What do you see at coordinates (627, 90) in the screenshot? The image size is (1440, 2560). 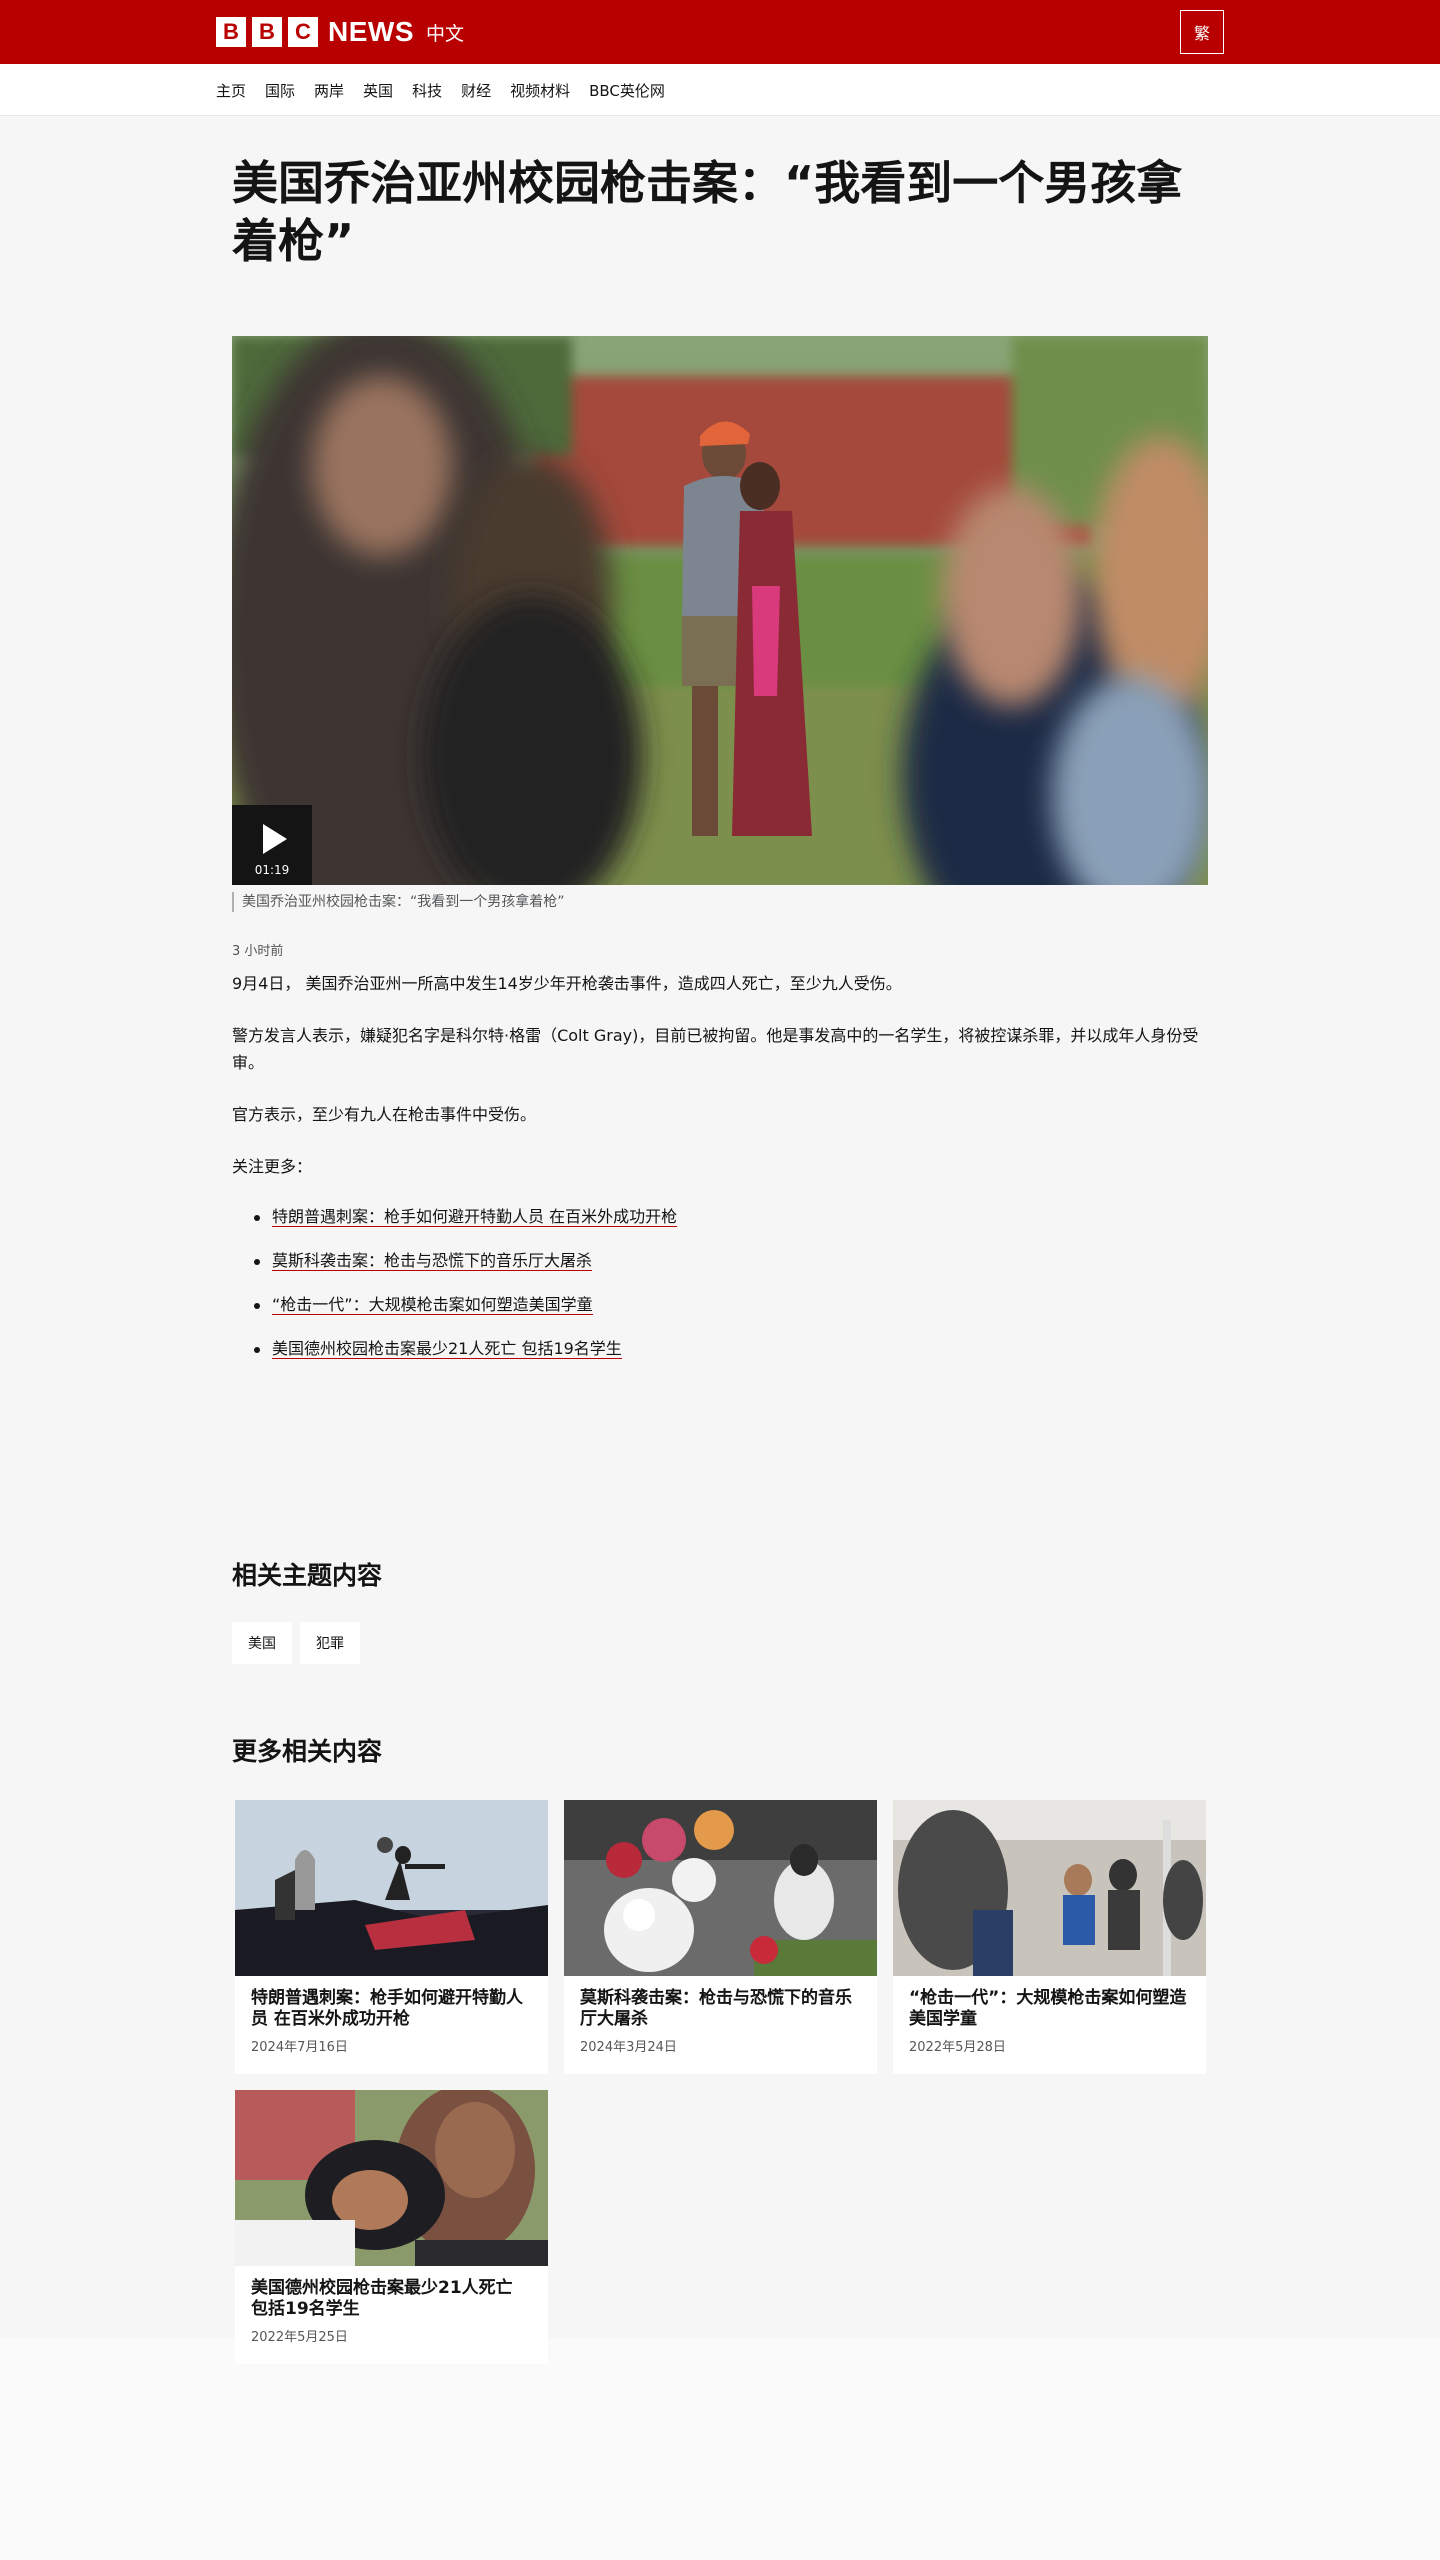 I see `nav-item-bbc-uk-china: BBC英伦网` at bounding box center [627, 90].